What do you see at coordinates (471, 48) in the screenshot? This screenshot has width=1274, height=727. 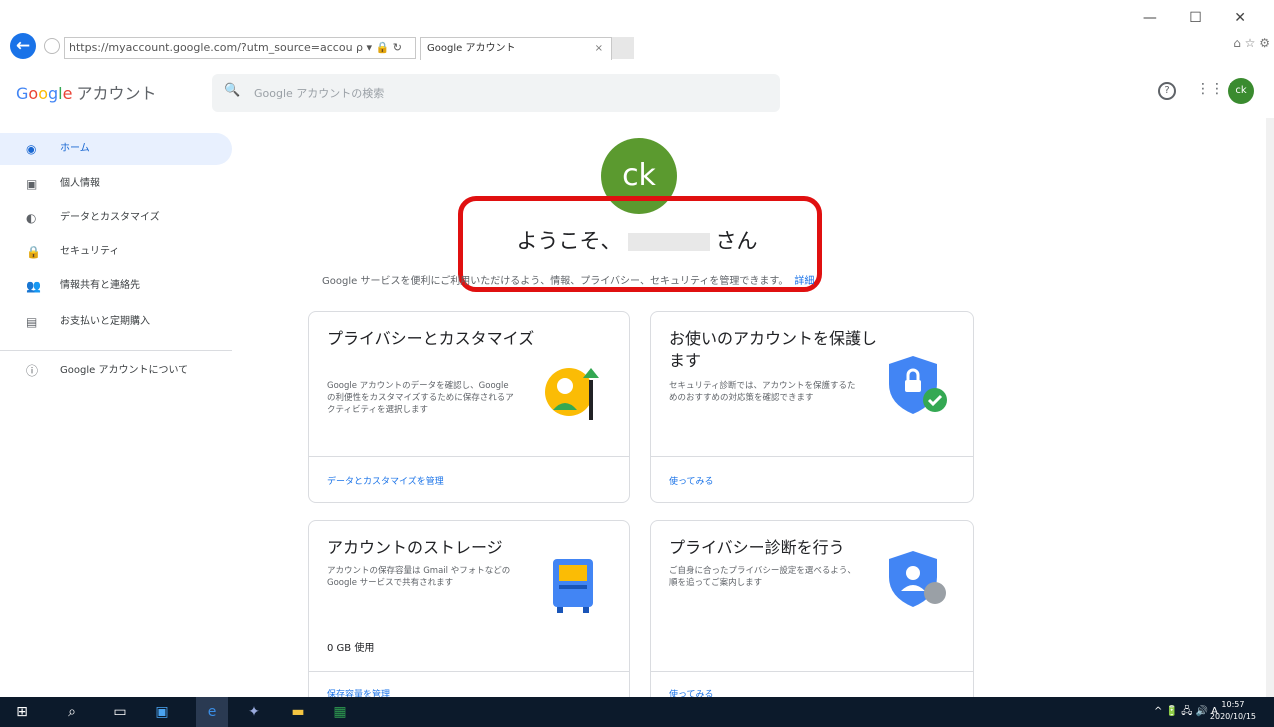 I see `tab-title: Google アカウント` at bounding box center [471, 48].